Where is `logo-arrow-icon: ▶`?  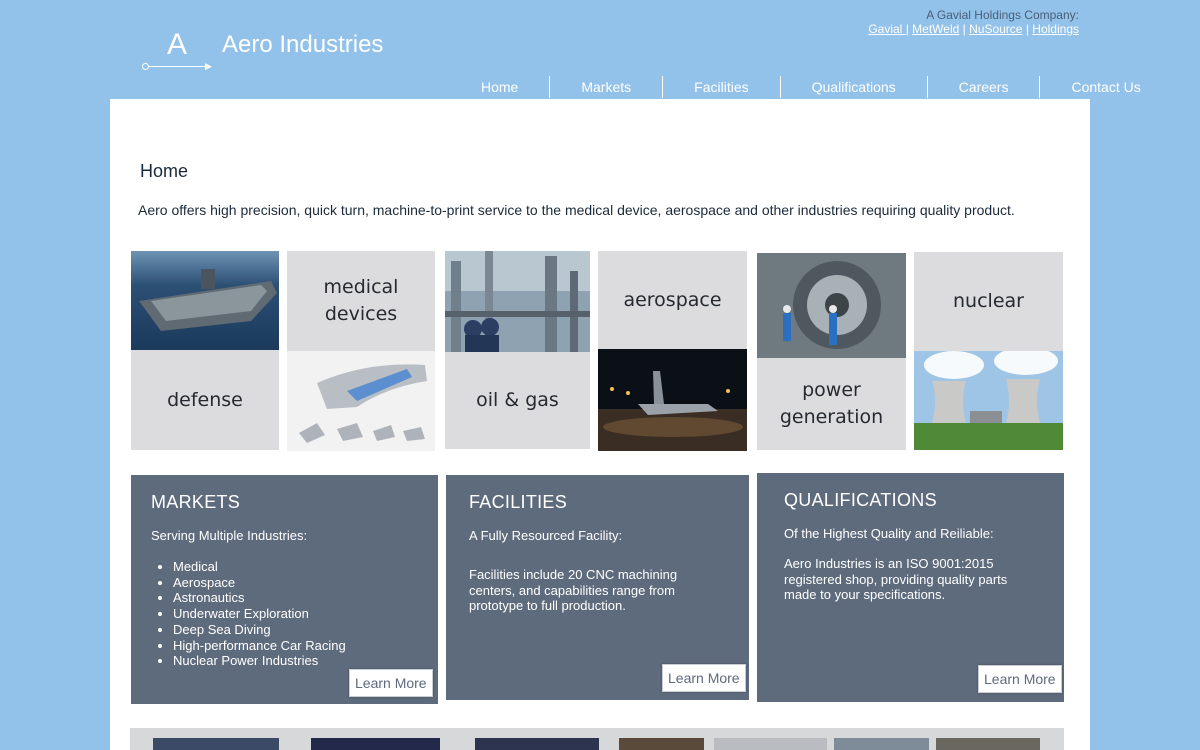 logo-arrow-icon: ▶ is located at coordinates (208, 66).